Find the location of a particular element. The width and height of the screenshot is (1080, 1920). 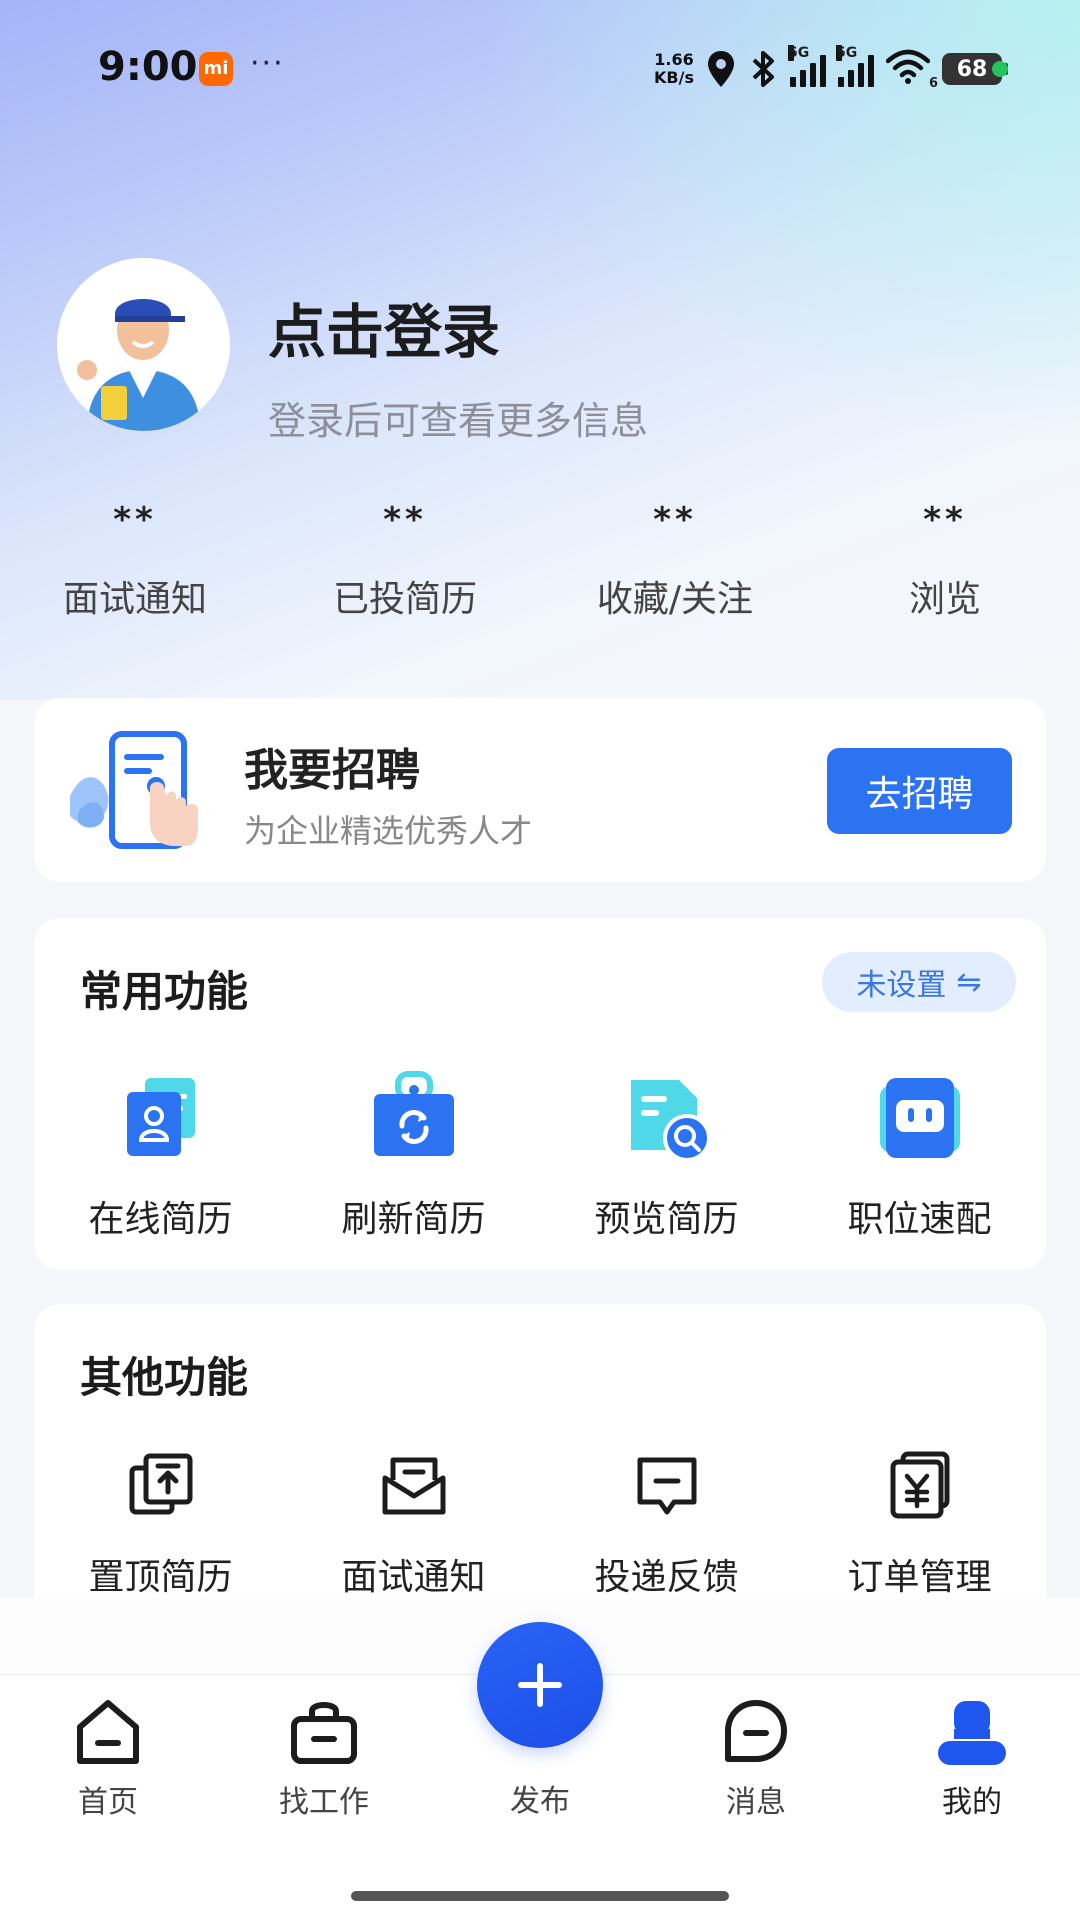

function-label: 订单管理 is located at coordinates (919, 1577).